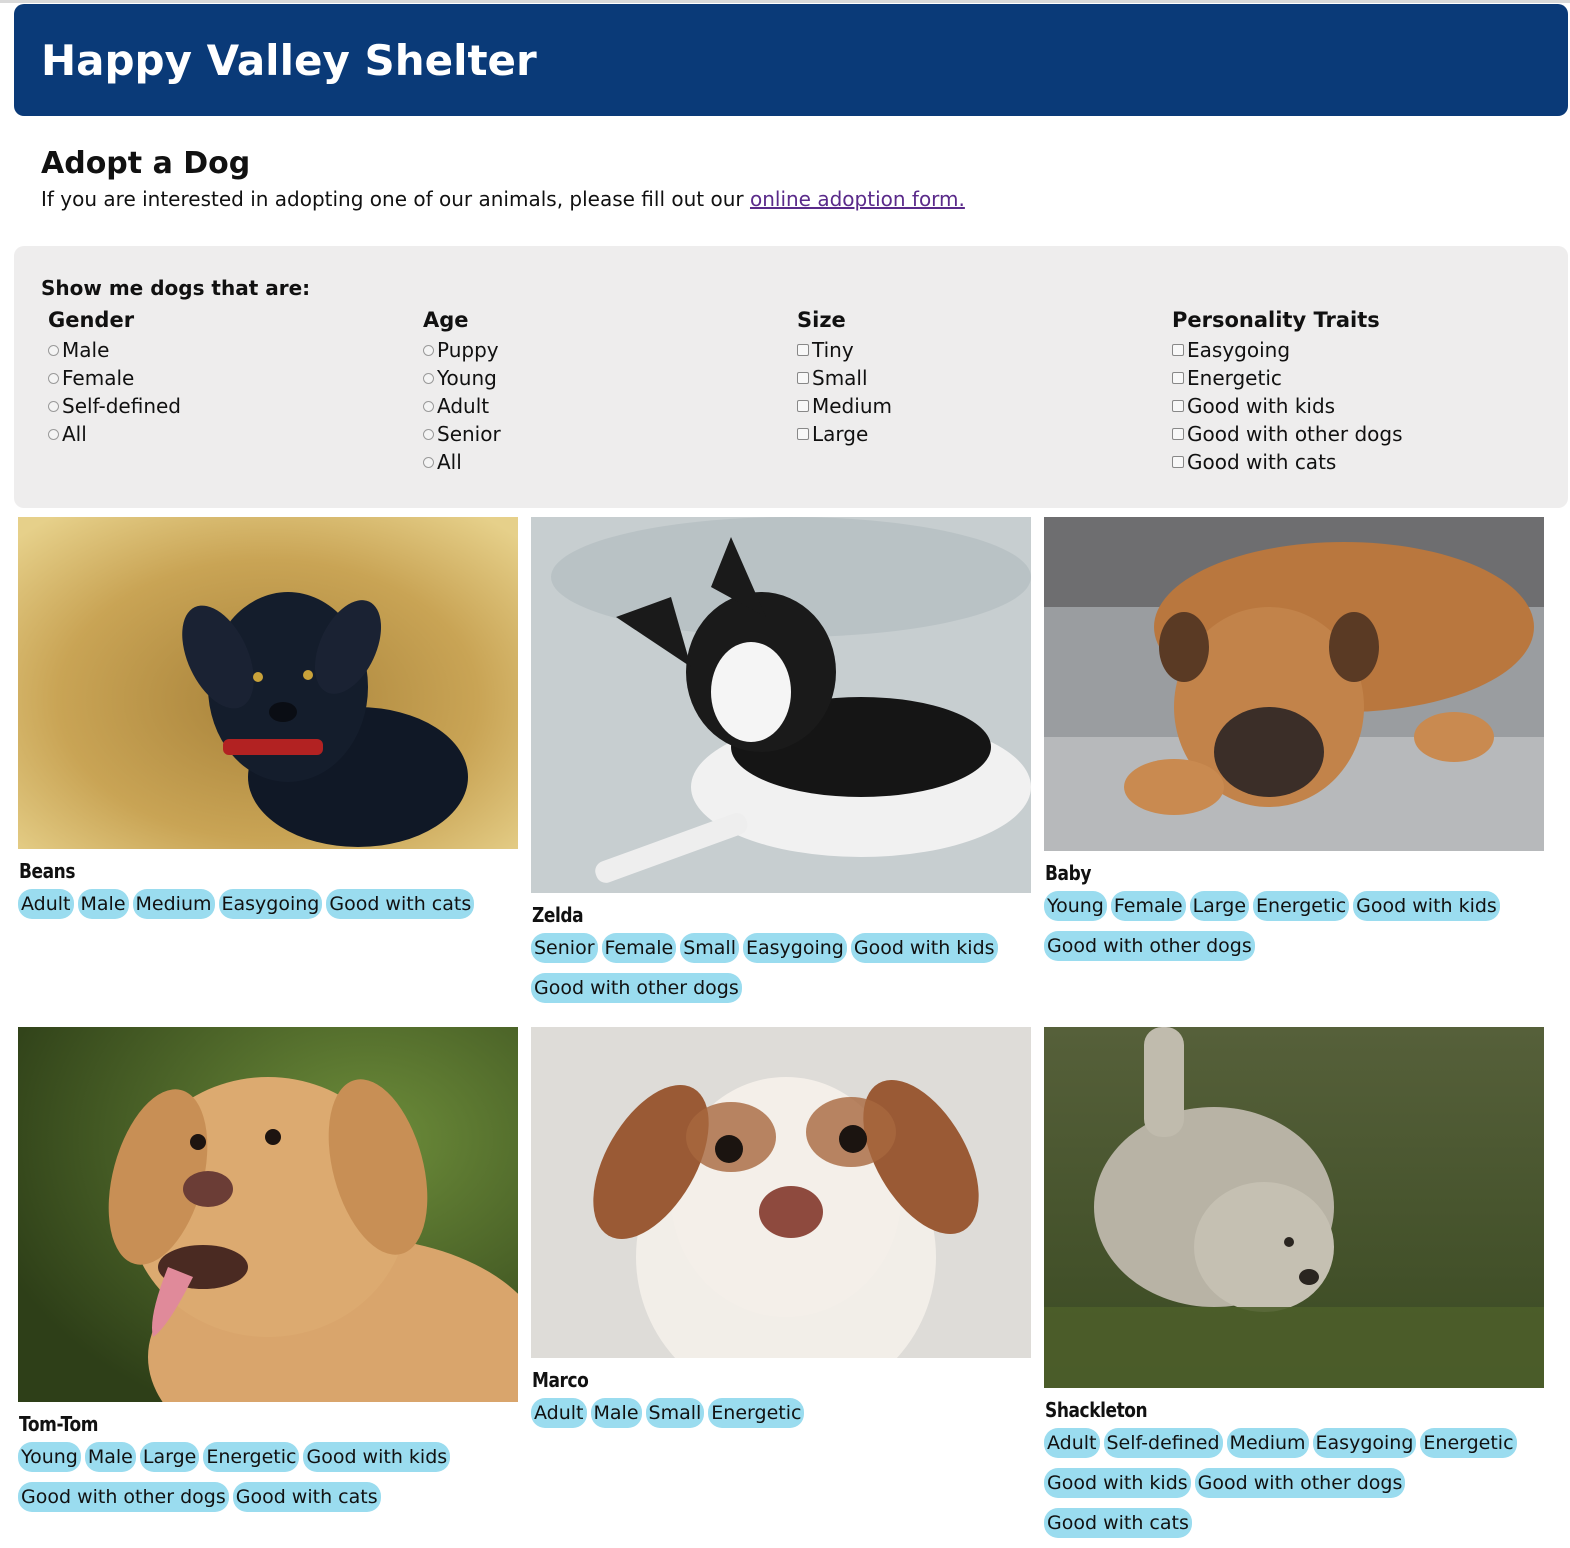  Describe the element at coordinates (462, 378) in the screenshot. I see `age-option-young: Young` at that location.